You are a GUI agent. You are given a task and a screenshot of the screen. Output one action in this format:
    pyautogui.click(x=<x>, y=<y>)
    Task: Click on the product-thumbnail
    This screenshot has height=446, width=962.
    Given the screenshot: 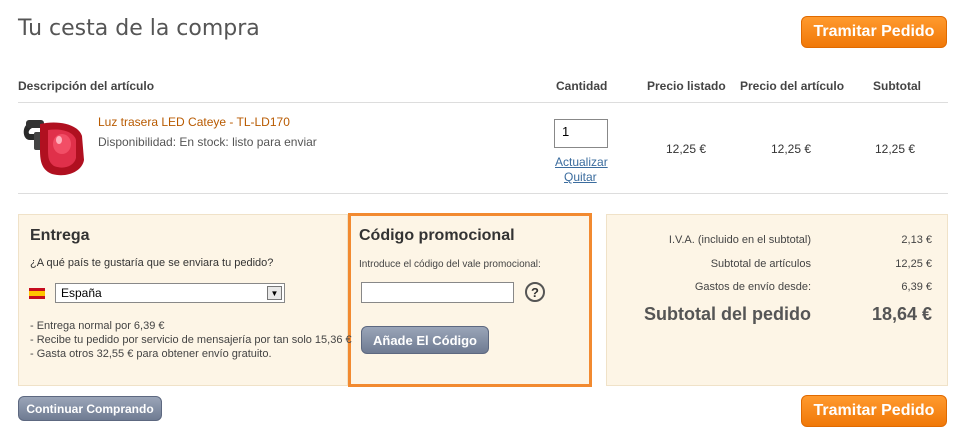 What is the action you would take?
    pyautogui.click(x=54, y=146)
    